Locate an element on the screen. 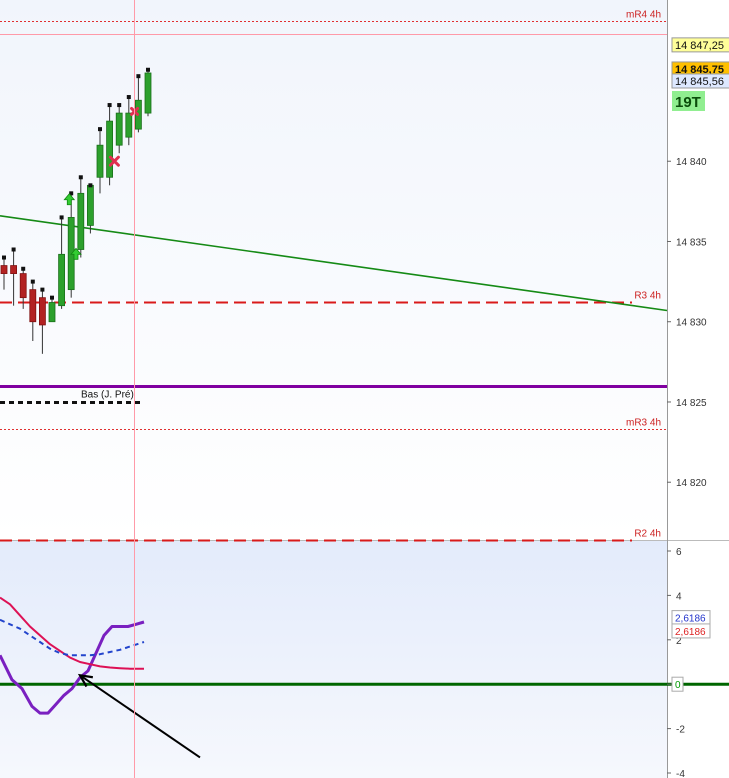 This screenshot has height=778, width=729. timer-badge-label: 19T is located at coordinates (688, 102).